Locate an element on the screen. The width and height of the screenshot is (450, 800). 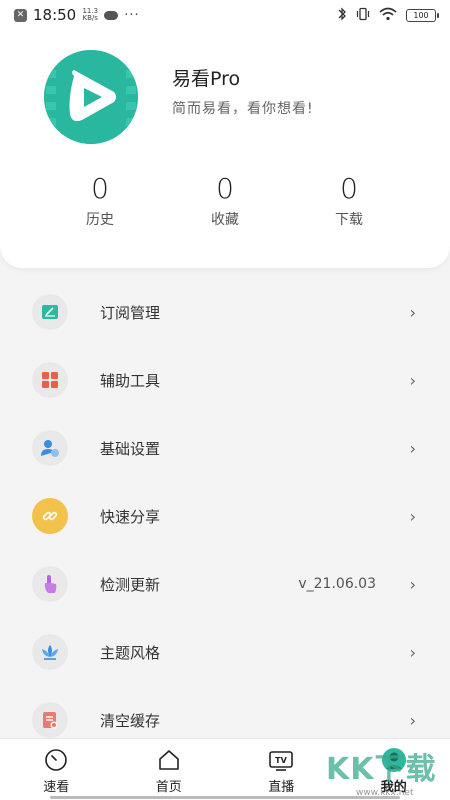
stat-favorites: 0 收藏 is located at coordinates (225, 200).